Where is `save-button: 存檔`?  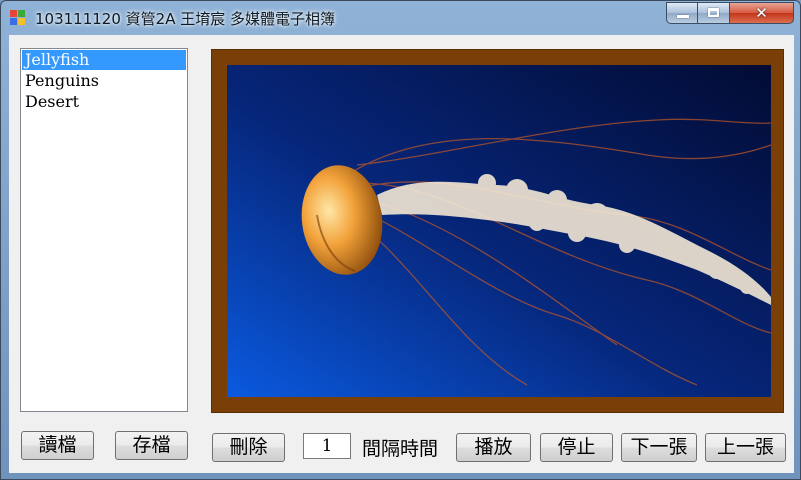
save-button: 存檔 is located at coordinates (151, 445).